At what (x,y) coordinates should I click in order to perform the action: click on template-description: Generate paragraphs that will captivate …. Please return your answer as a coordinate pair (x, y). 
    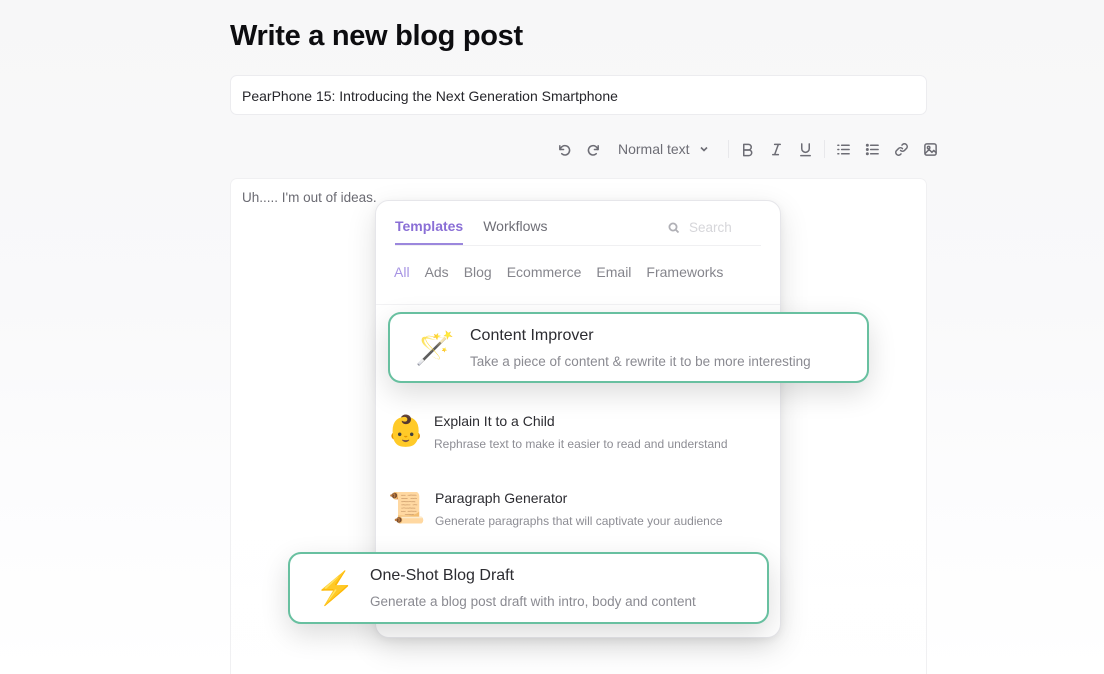
    Looking at the image, I should click on (579, 521).